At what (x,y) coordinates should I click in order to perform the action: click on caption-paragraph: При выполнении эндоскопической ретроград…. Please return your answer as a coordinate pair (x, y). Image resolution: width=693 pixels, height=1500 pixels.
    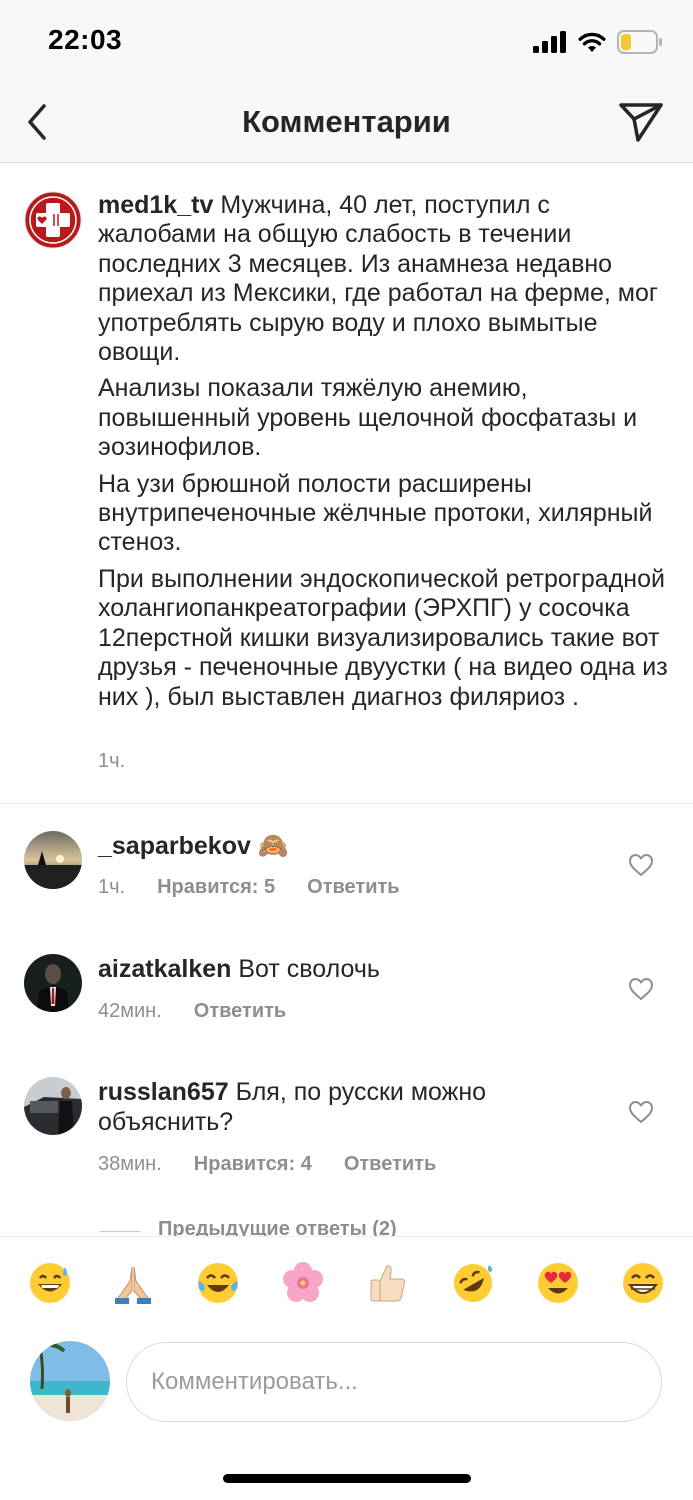
    Looking at the image, I should click on (383, 637).